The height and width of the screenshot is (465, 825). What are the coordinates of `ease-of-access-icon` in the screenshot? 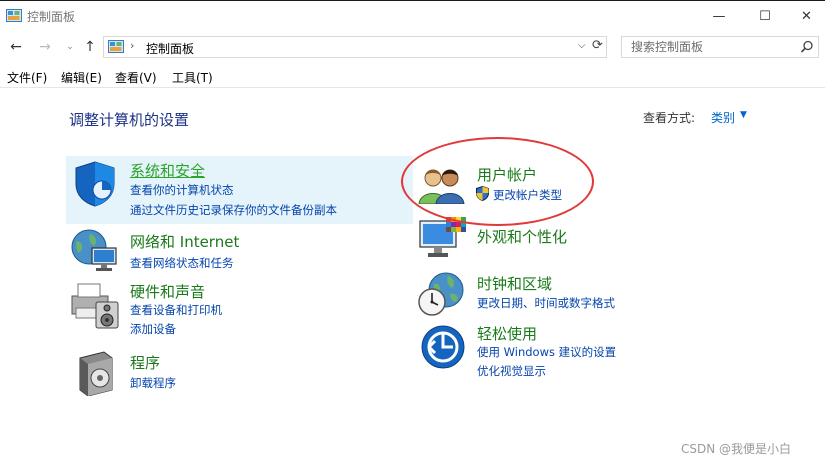 It's located at (443, 347).